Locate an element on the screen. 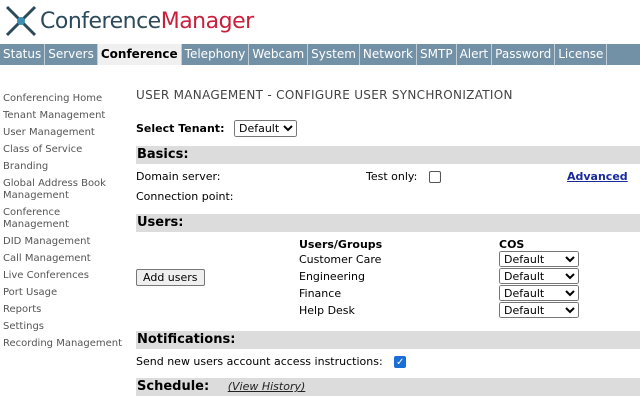 The width and height of the screenshot is (640, 400). test-only-checkbox is located at coordinates (434, 177).